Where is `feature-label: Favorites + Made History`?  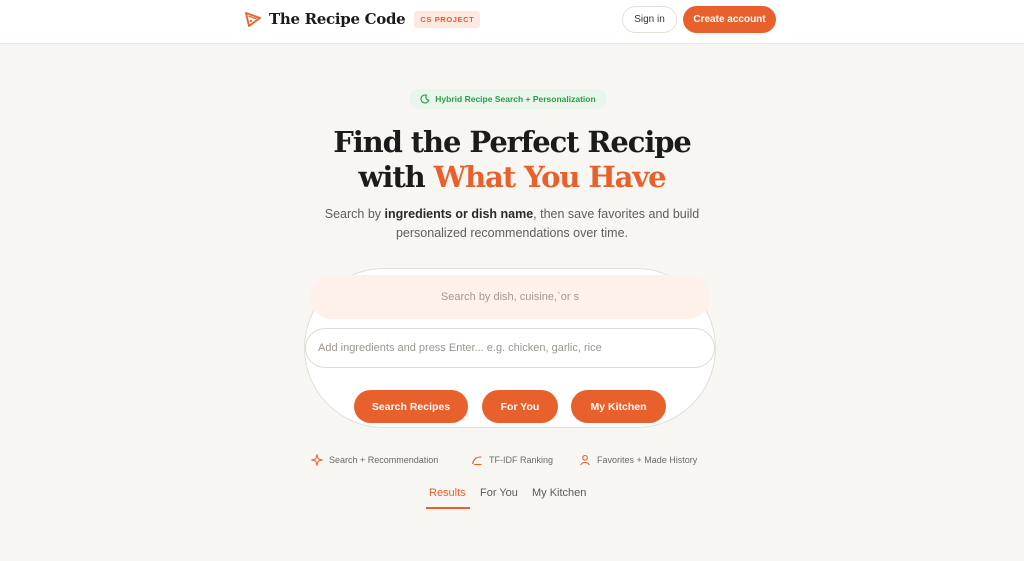
feature-label: Favorites + Made History is located at coordinates (647, 460).